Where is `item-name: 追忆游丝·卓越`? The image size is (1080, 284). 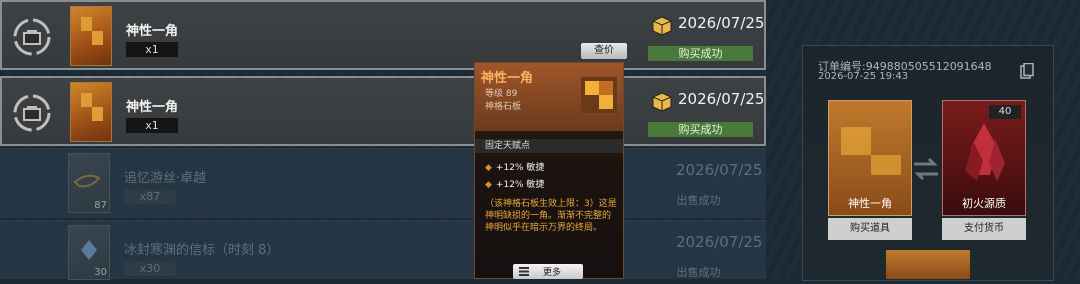
item-name: 追忆游丝·卓越 is located at coordinates (165, 178).